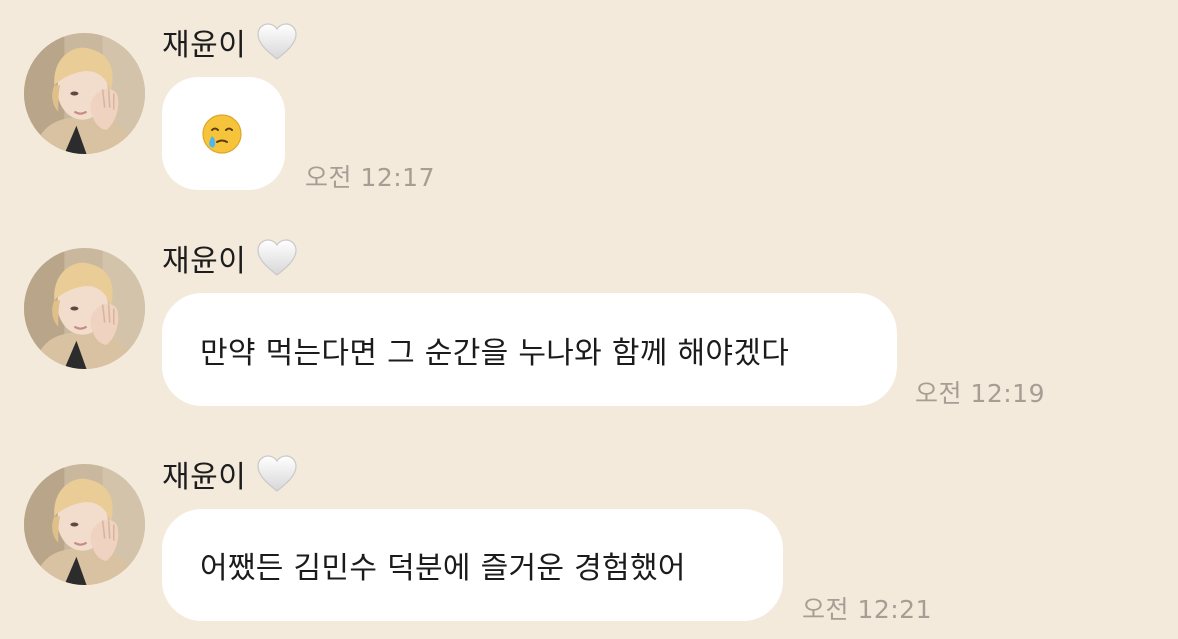 This screenshot has height=639, width=1178. Describe the element at coordinates (980, 393) in the screenshot. I see `timestamp: 오전 12:19` at that location.